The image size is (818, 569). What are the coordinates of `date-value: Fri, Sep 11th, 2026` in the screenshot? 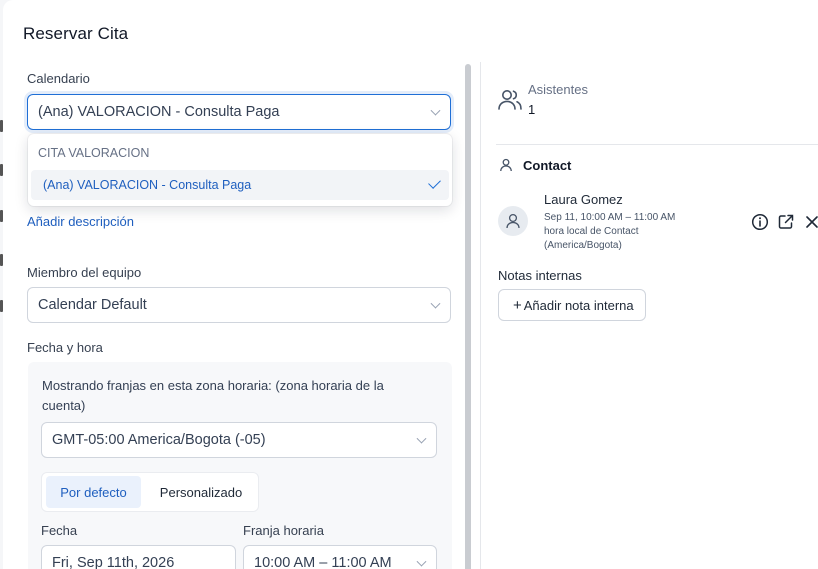 It's located at (113, 562).